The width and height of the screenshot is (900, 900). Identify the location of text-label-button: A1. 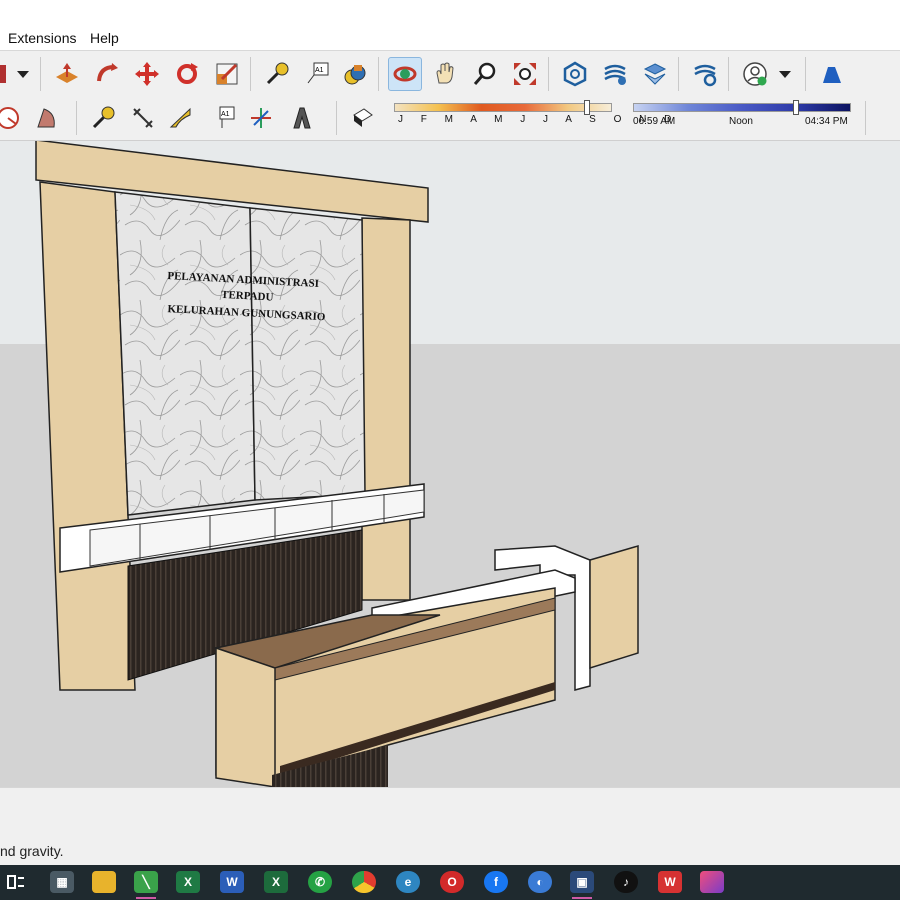
(317, 74).